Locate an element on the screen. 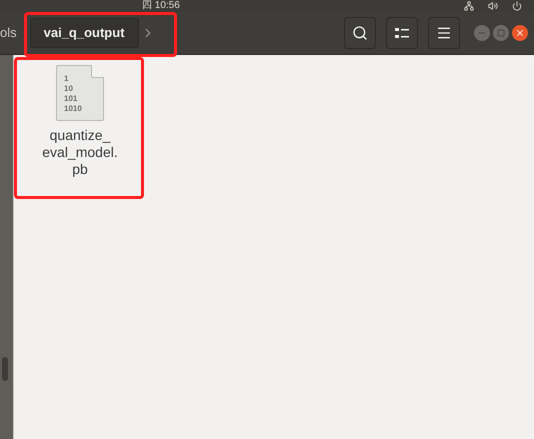 Image resolution: width=534 pixels, height=439 pixels. volume-icon is located at coordinates (493, 6).